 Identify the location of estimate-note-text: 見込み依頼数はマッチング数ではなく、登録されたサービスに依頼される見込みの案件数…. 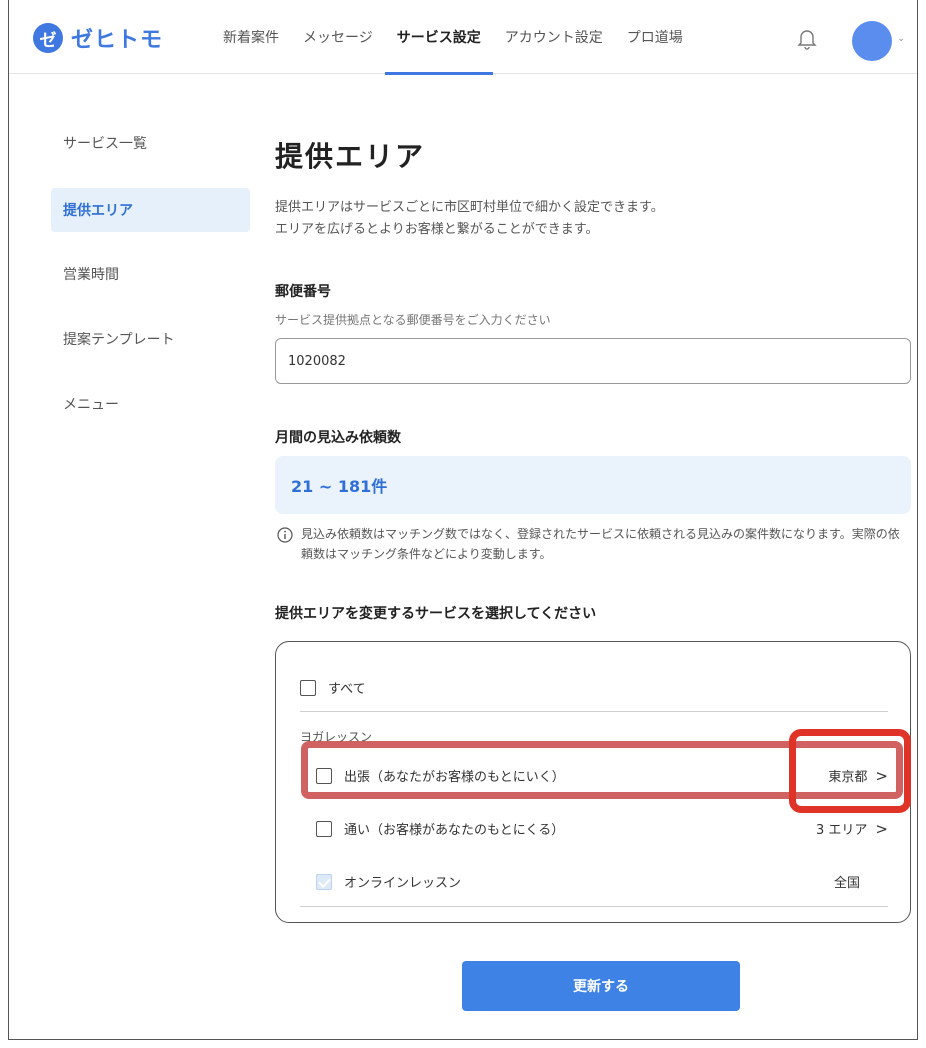
(600, 544).